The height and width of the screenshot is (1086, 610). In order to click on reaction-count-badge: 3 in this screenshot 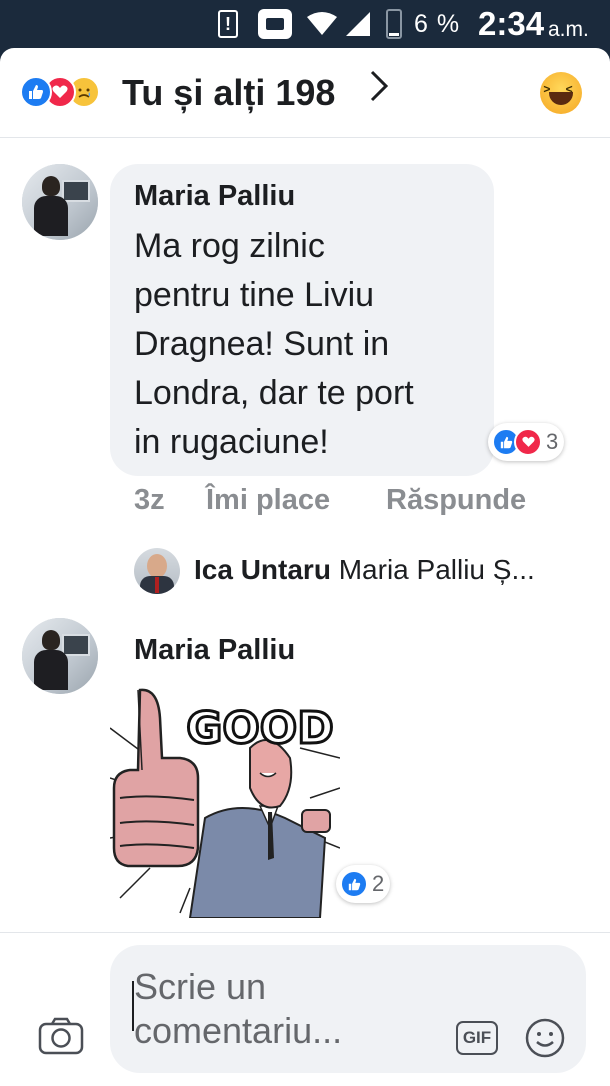, I will do `click(526, 442)`.